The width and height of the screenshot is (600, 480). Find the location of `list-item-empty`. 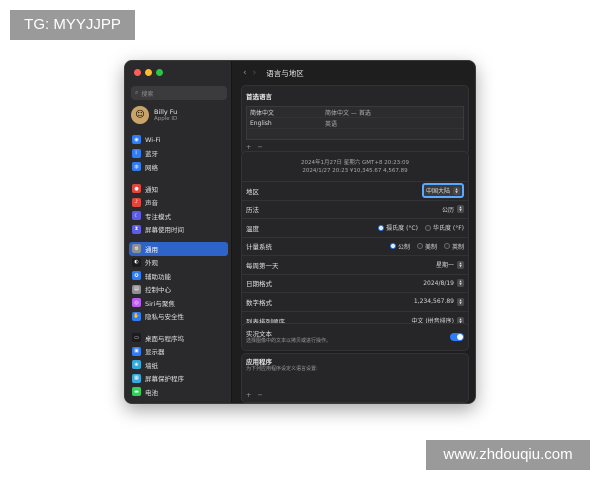

list-item-empty is located at coordinates (355, 134).